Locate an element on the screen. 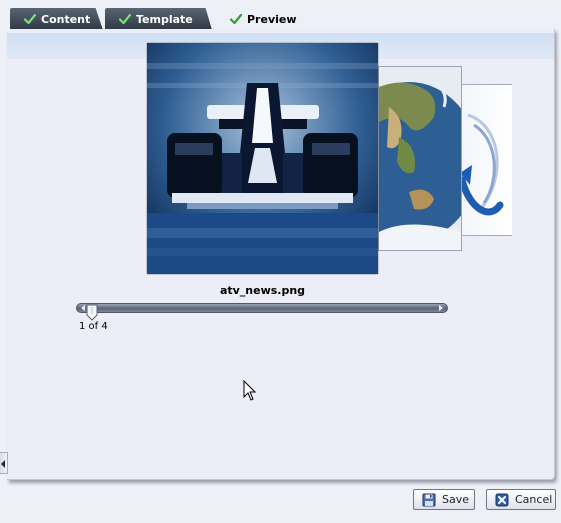 Image resolution: width=561 pixels, height=523 pixels. carousel-next-next-image is located at coordinates (485, 160).